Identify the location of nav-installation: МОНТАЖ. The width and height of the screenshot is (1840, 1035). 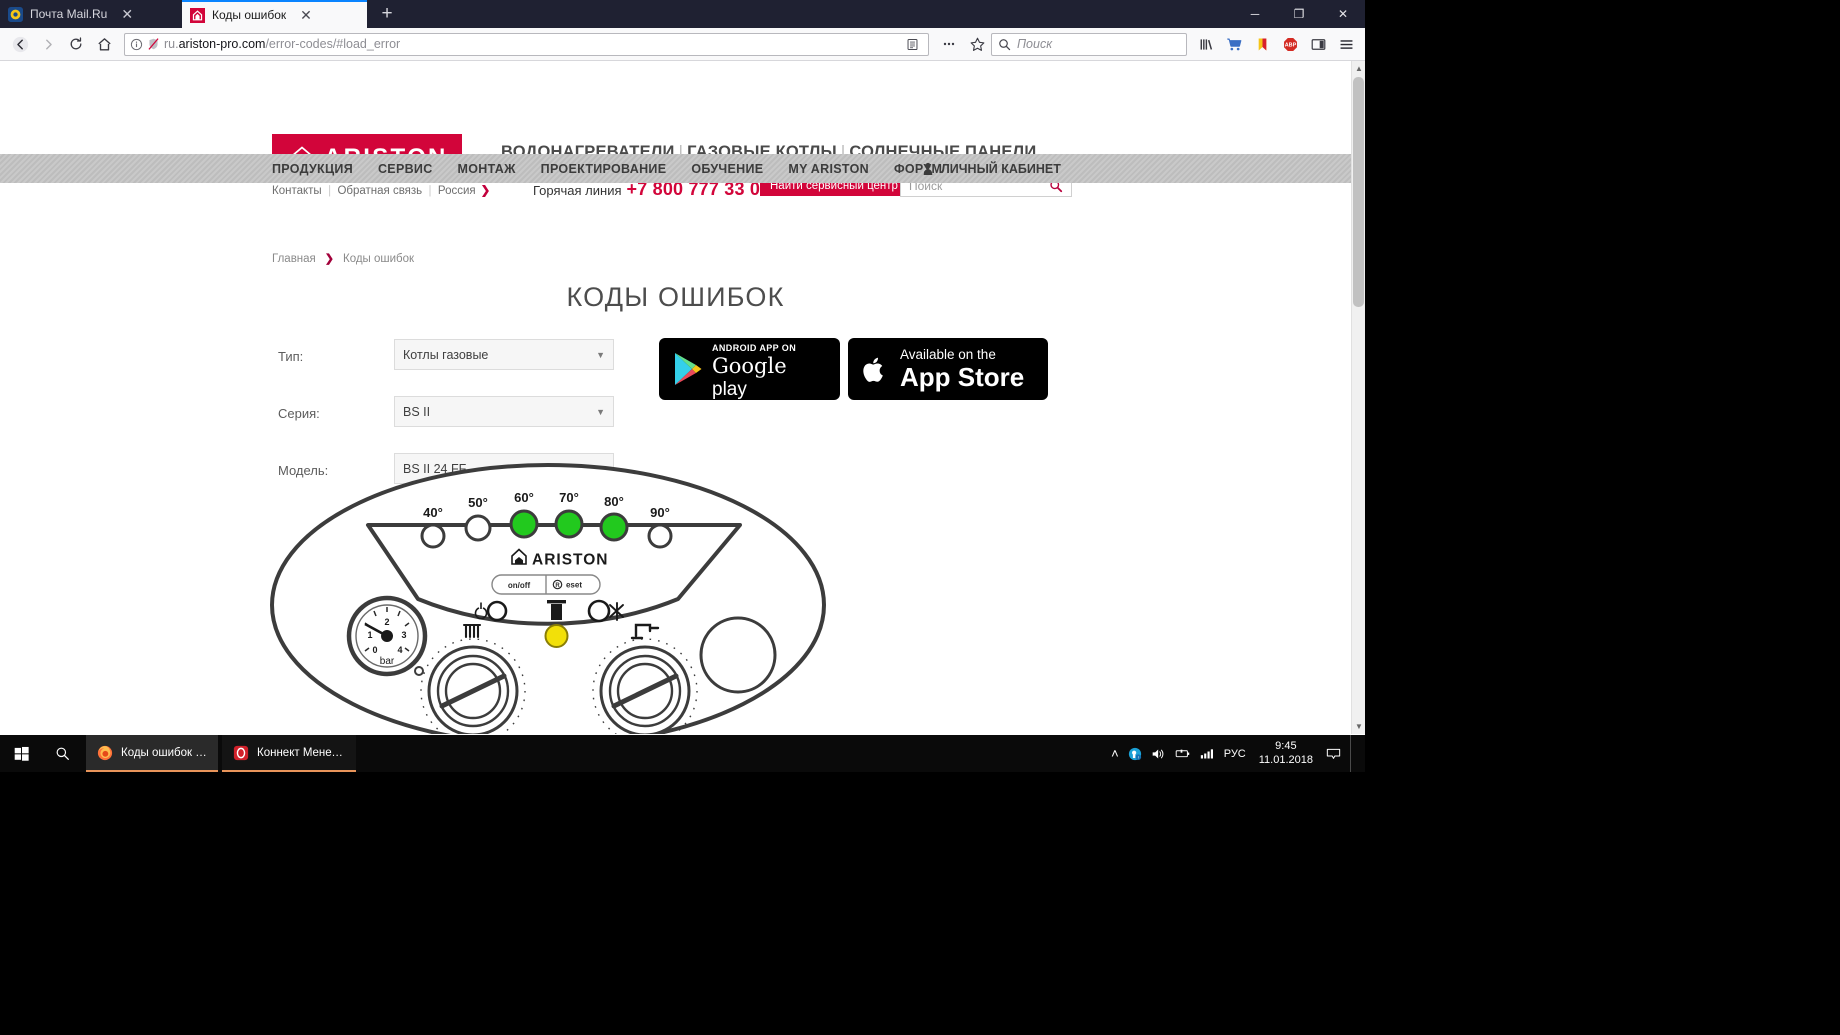
(487, 169).